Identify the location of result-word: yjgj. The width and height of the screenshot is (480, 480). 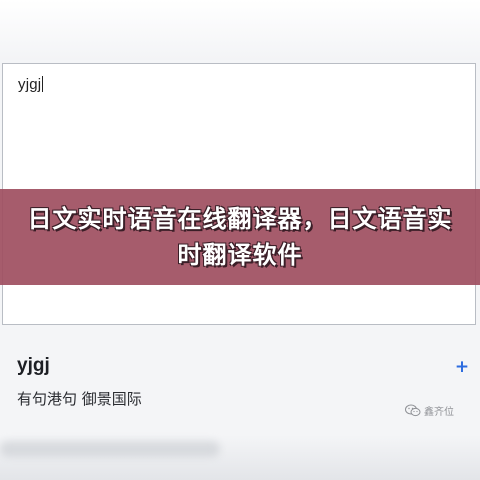
(33, 365).